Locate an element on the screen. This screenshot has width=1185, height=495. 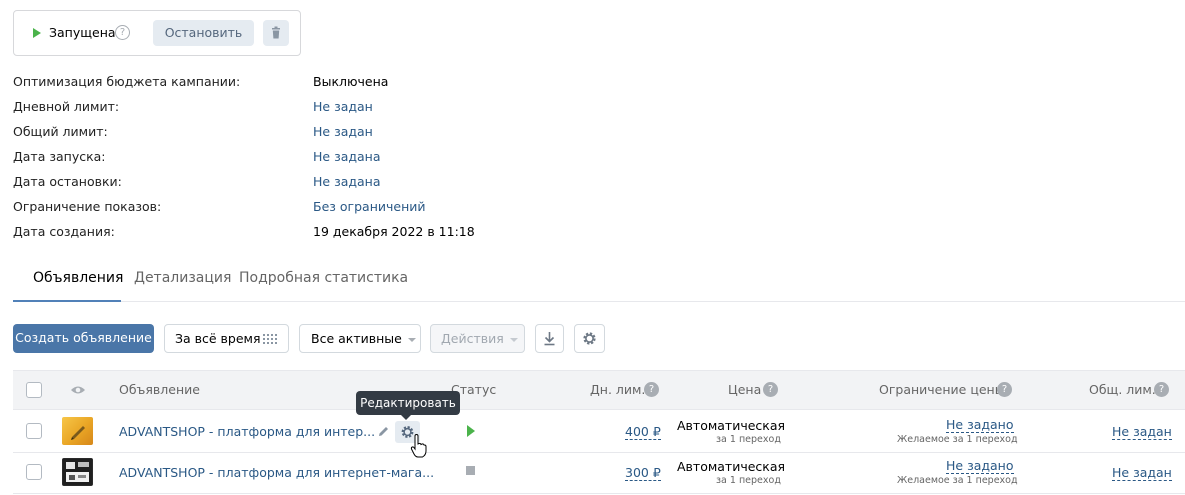
tabs-divider is located at coordinates (599, 301).